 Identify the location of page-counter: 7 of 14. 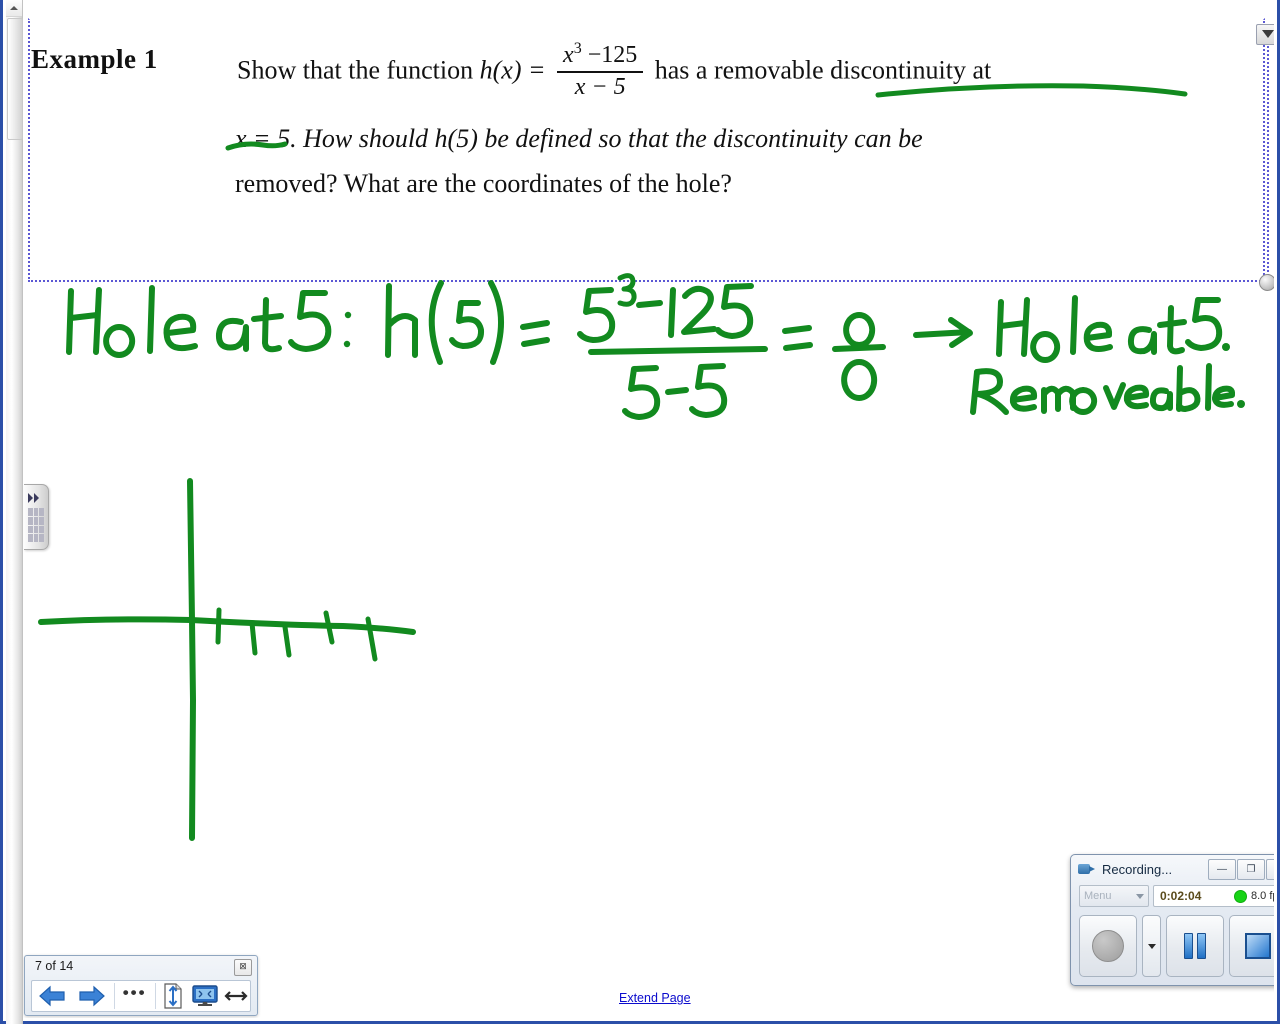
(54, 966).